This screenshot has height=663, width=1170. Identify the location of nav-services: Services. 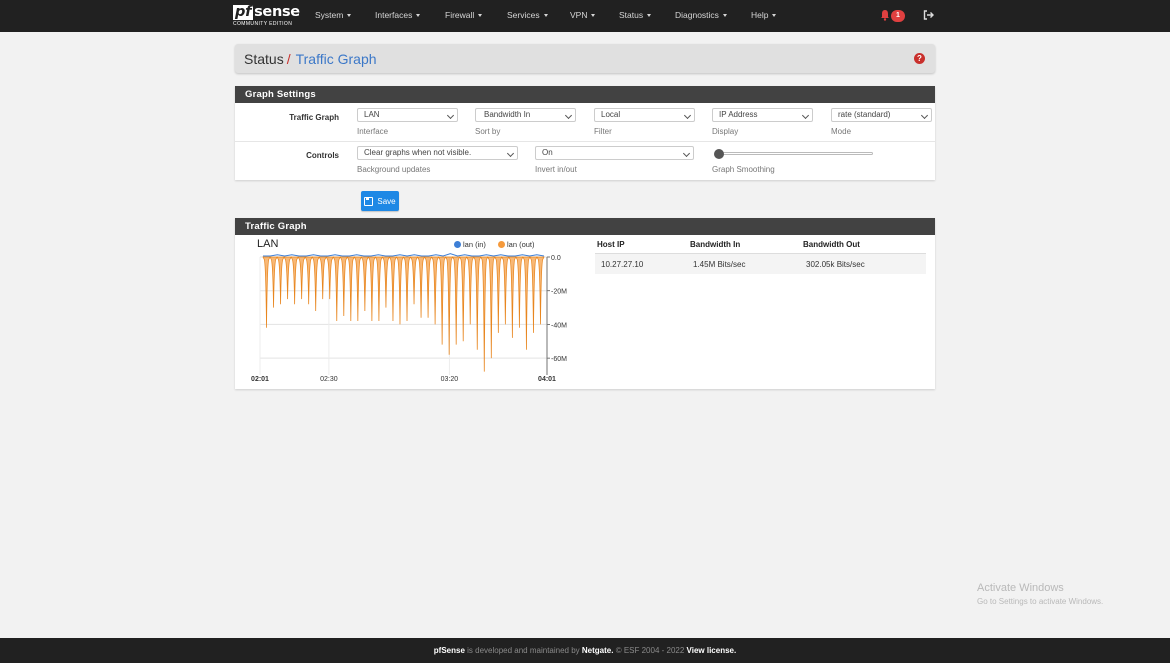
(527, 15).